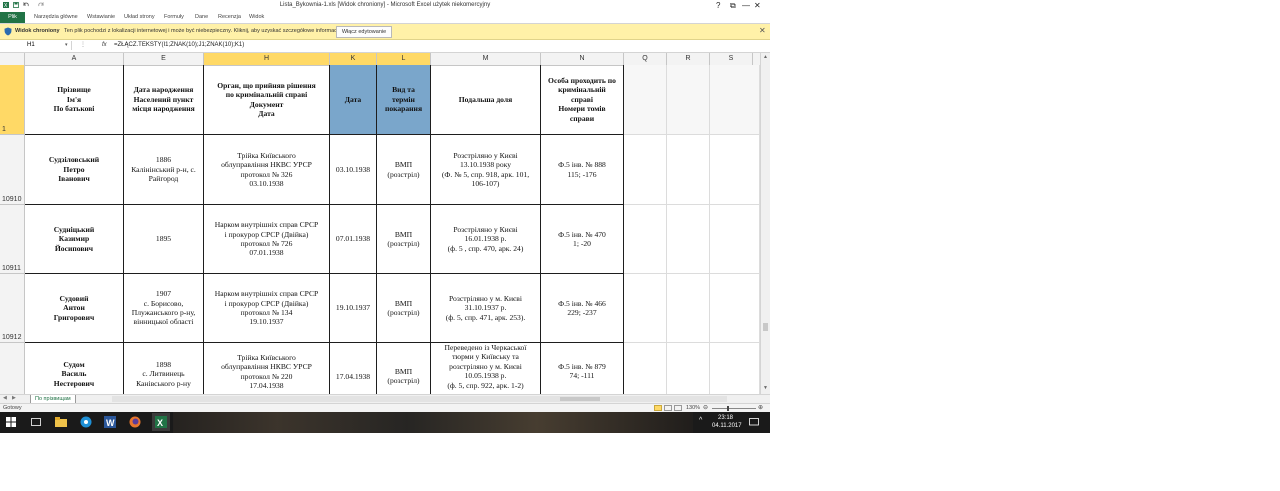  I want to click on date-cell: 03.10.1938, so click(353, 170).